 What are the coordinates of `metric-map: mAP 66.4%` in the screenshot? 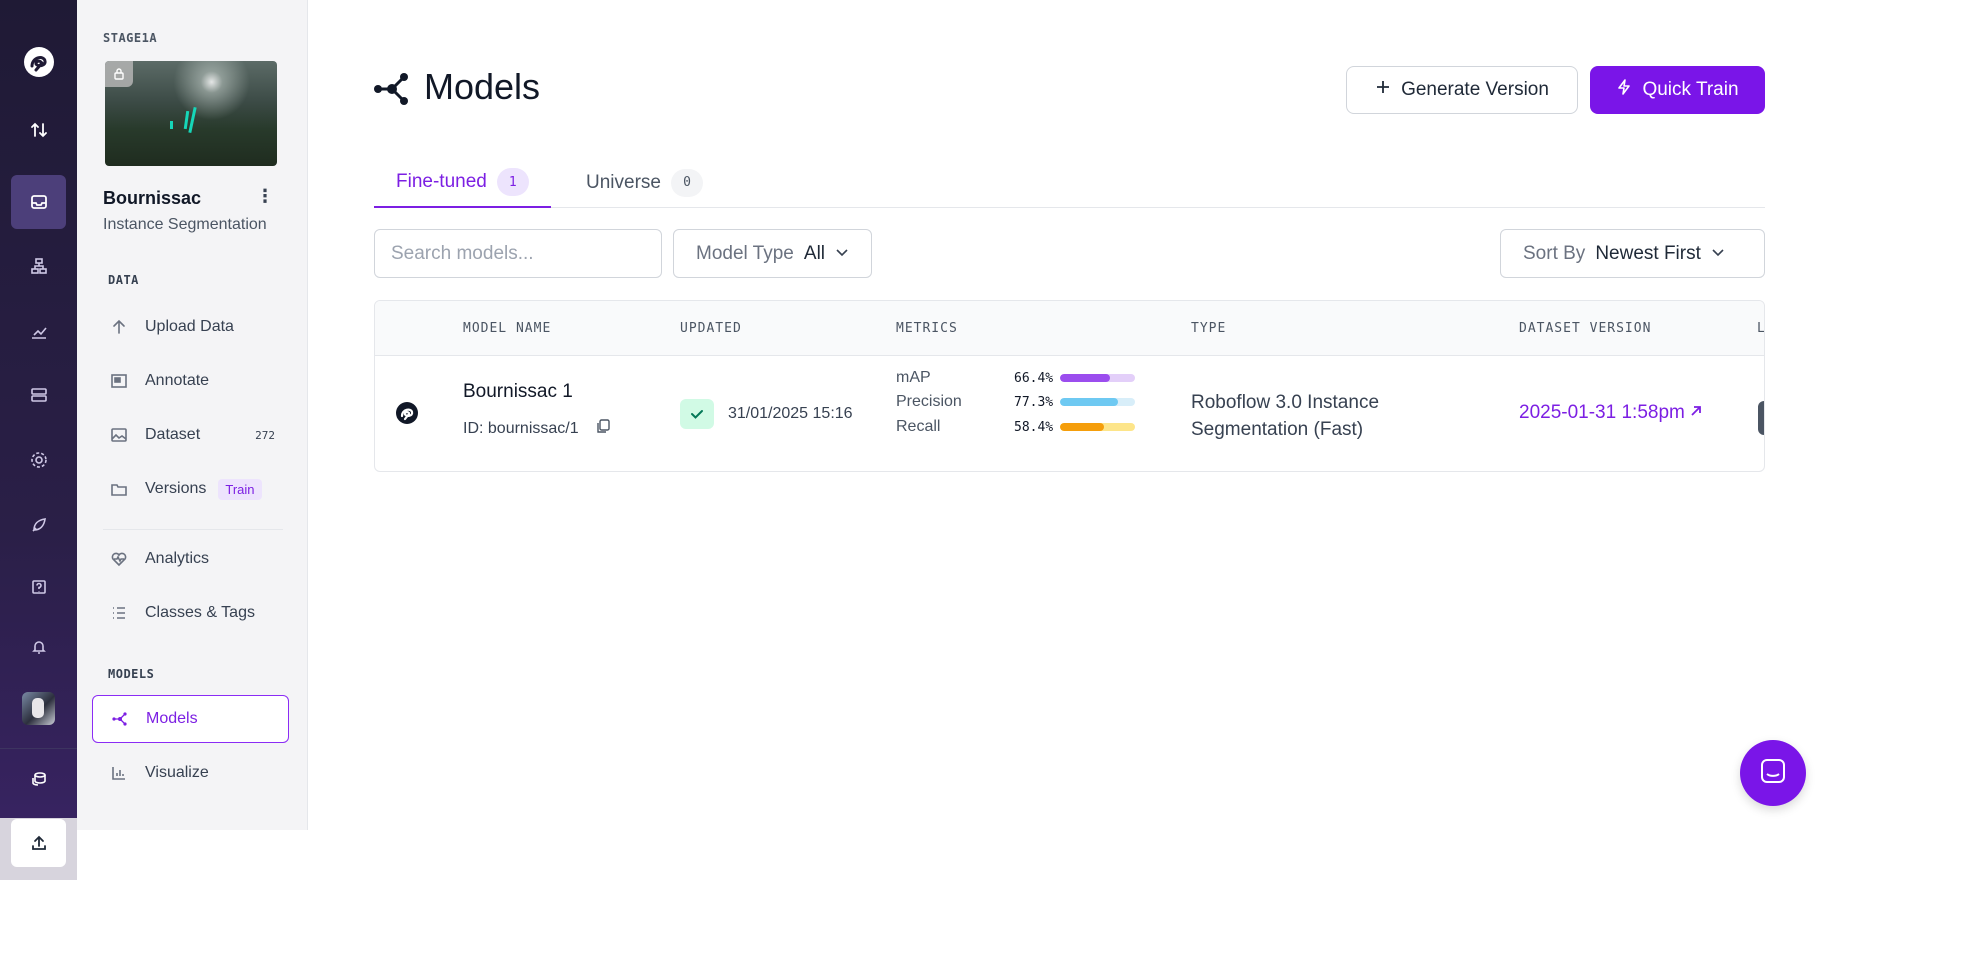 It's located at (1015, 378).